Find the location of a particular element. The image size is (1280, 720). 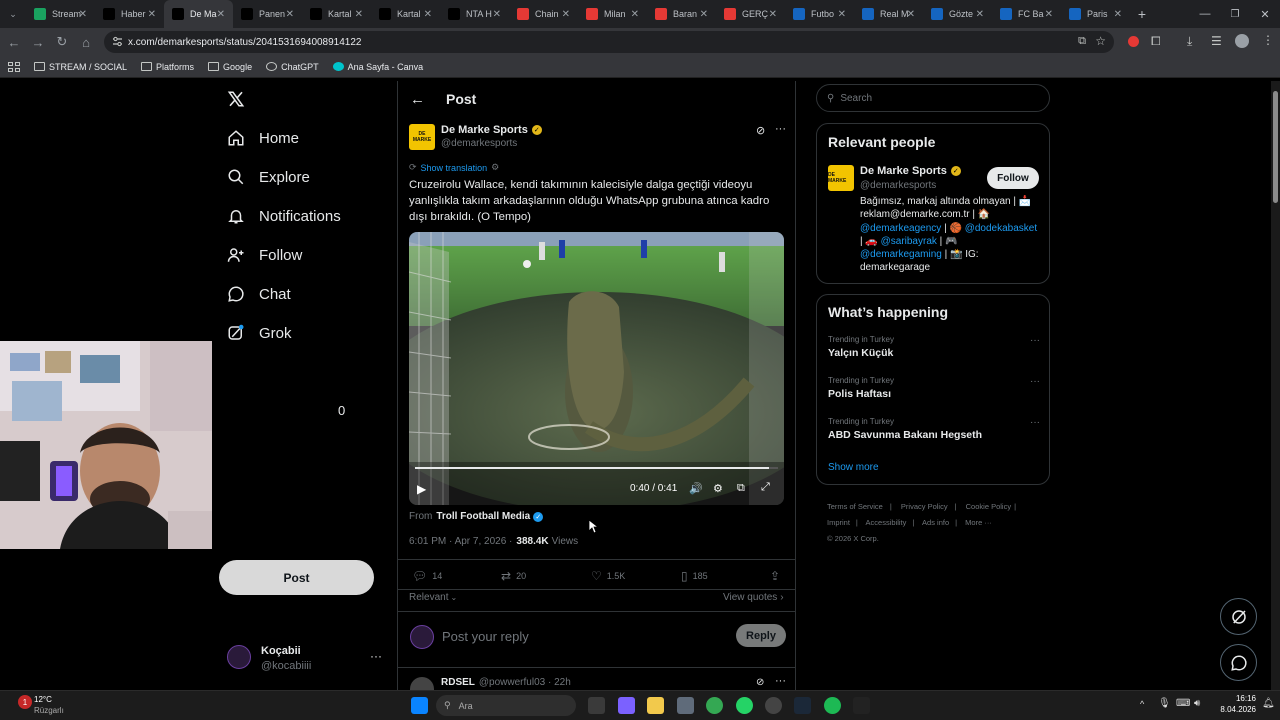

copilot-icon is located at coordinates (626, 705).